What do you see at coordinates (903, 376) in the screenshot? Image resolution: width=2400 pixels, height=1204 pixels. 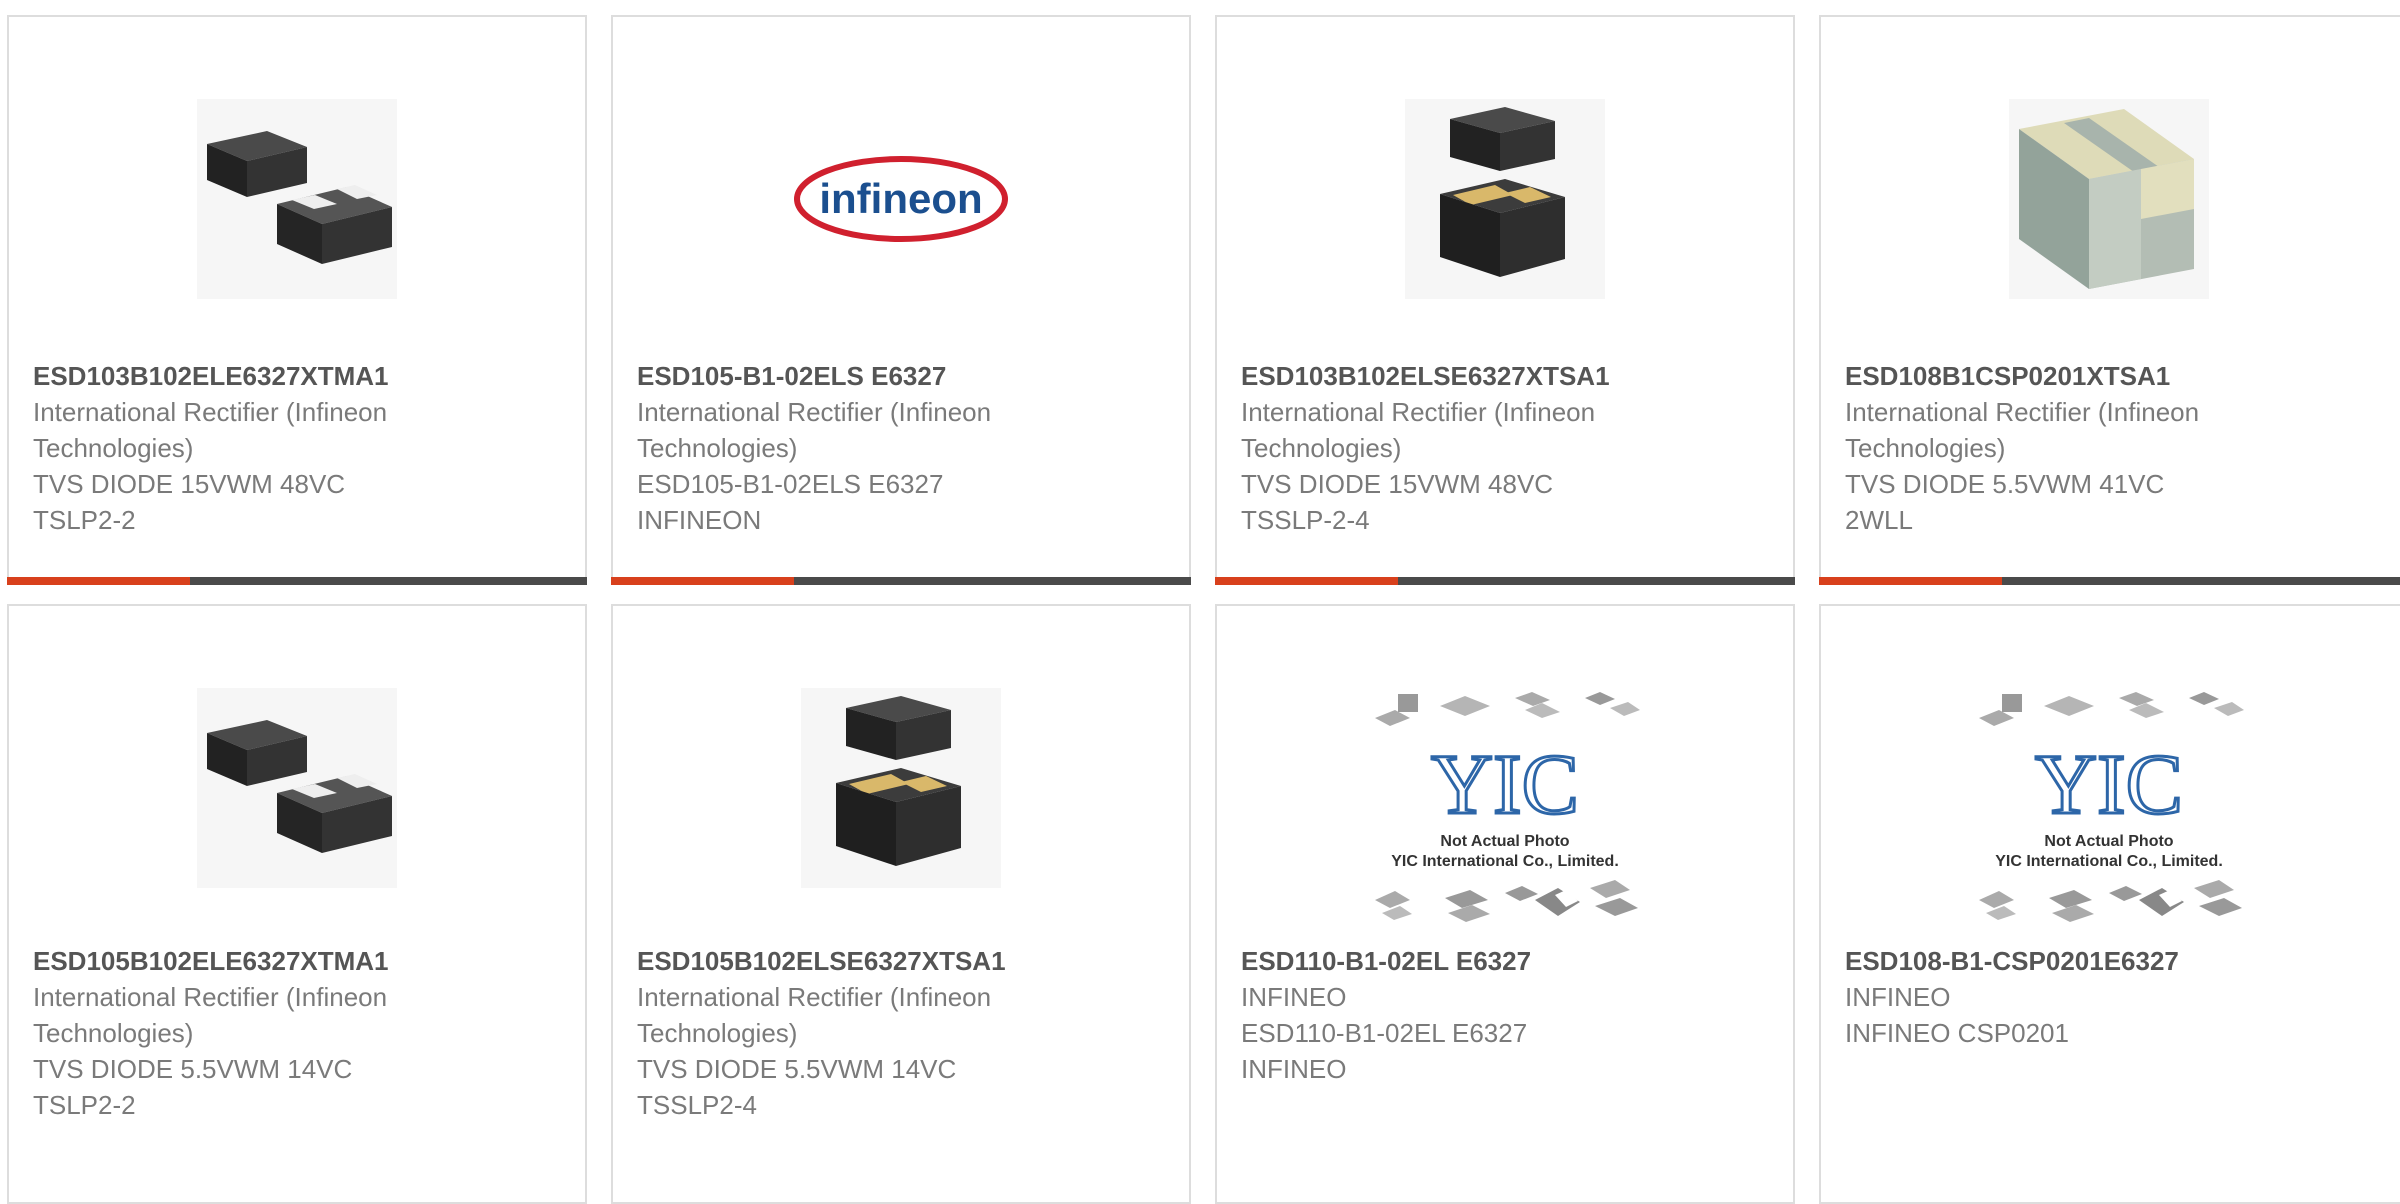 I see `part-number: ESD105-B1-02ELS E6327` at bounding box center [903, 376].